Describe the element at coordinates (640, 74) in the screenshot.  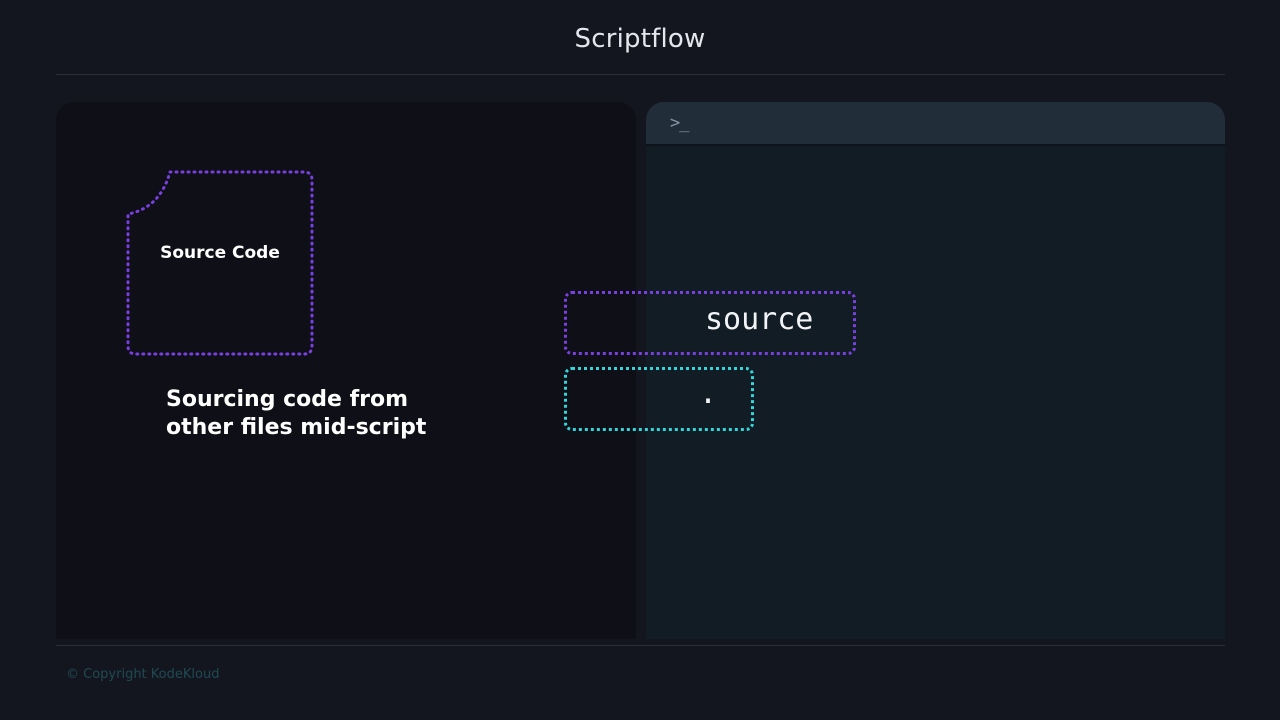
I see `top-divider` at that location.